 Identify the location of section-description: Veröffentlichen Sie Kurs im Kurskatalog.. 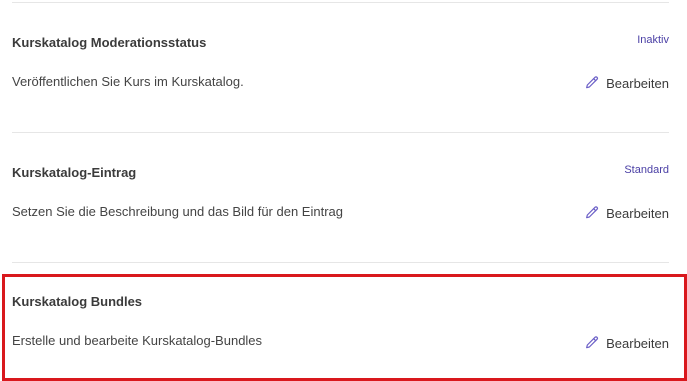
(128, 81).